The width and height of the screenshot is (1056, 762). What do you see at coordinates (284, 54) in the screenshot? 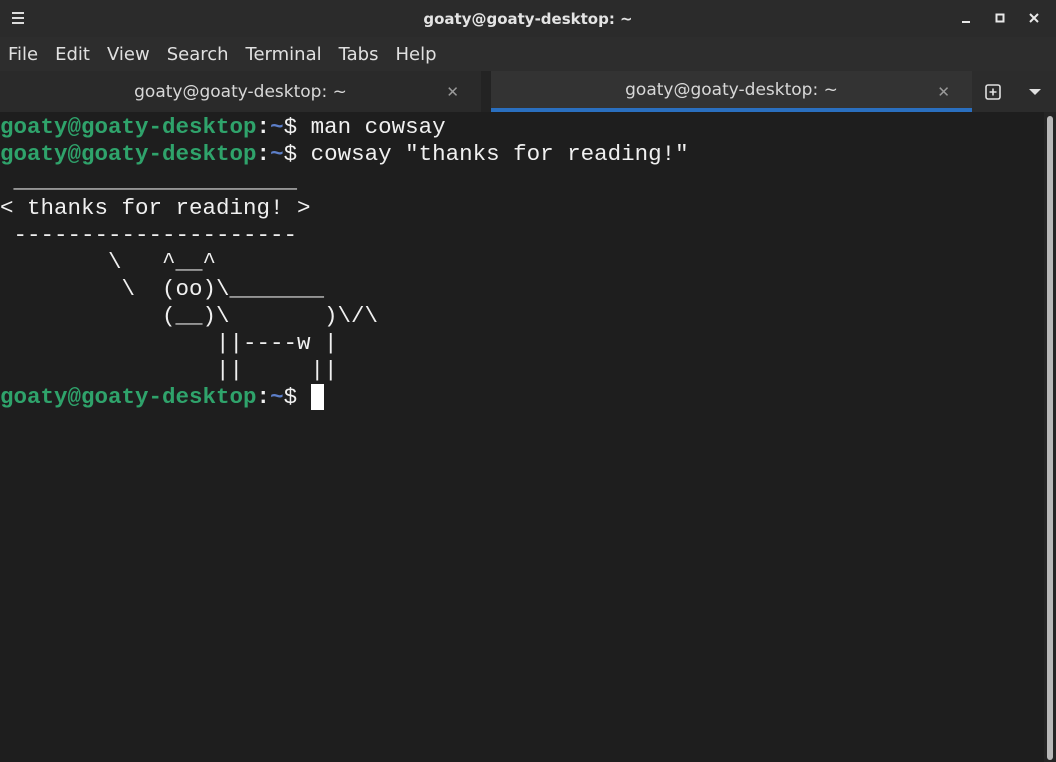
I see `menu-terminal: Terminal` at bounding box center [284, 54].